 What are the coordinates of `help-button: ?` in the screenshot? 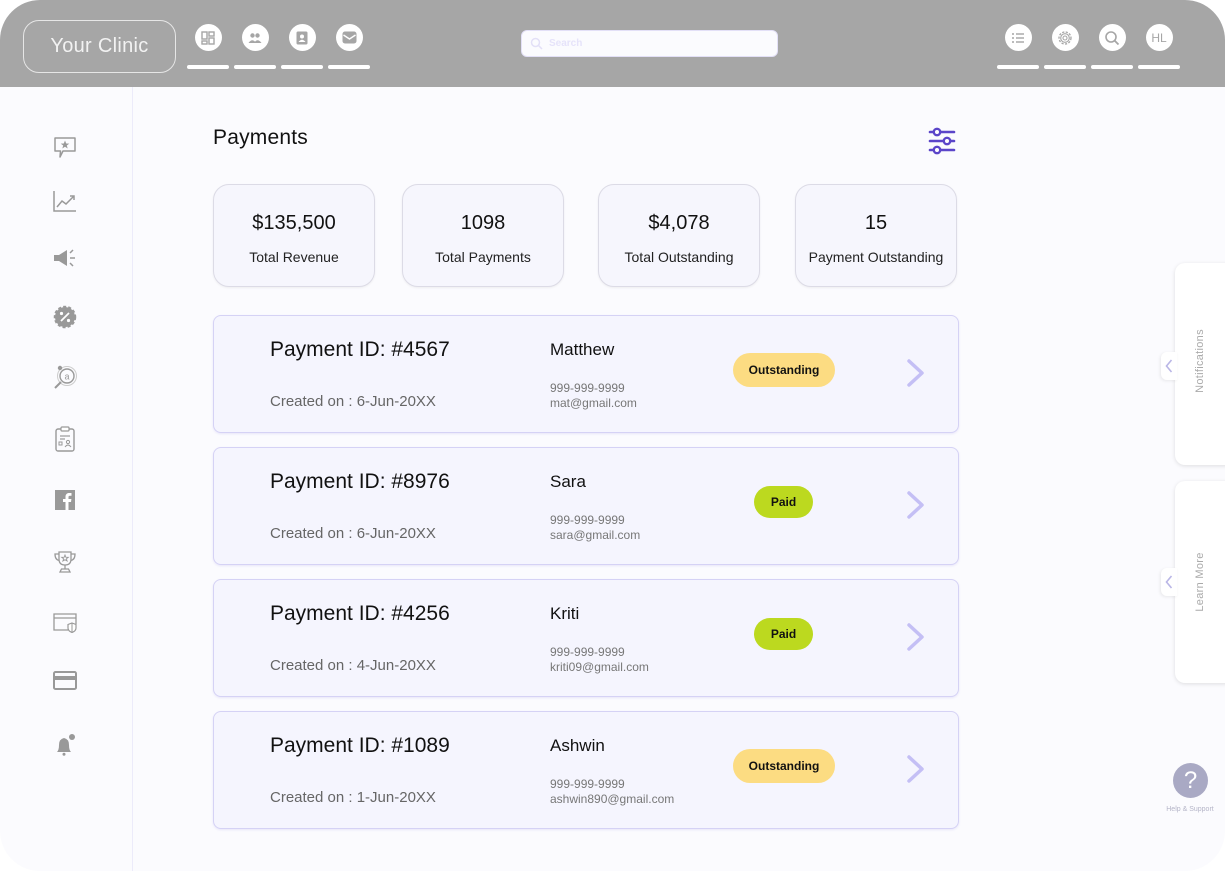 It's located at (1190, 780).